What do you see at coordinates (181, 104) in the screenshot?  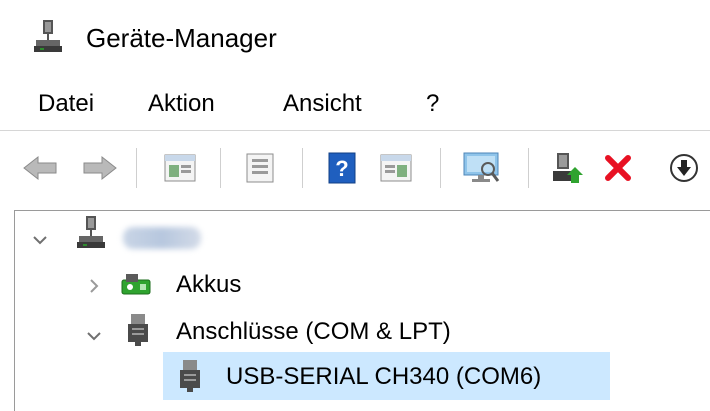 I see `menu-aktion: Aktion` at bounding box center [181, 104].